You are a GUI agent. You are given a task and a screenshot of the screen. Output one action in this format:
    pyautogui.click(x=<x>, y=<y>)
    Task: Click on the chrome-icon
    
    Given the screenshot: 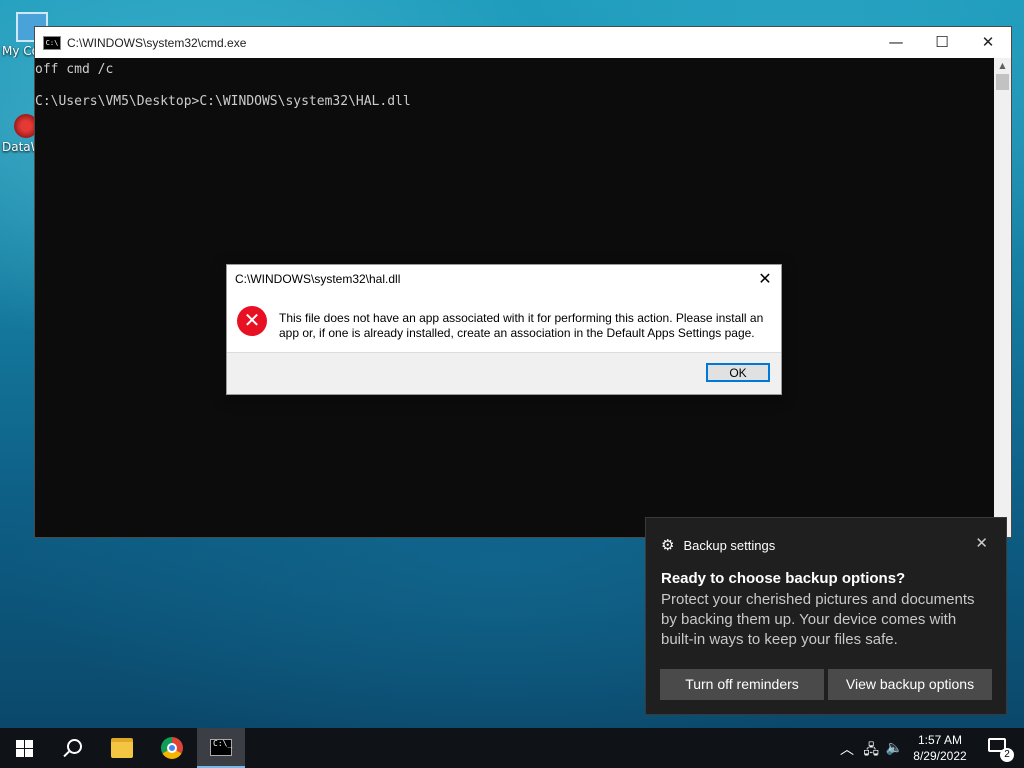 What is the action you would take?
    pyautogui.click(x=172, y=748)
    